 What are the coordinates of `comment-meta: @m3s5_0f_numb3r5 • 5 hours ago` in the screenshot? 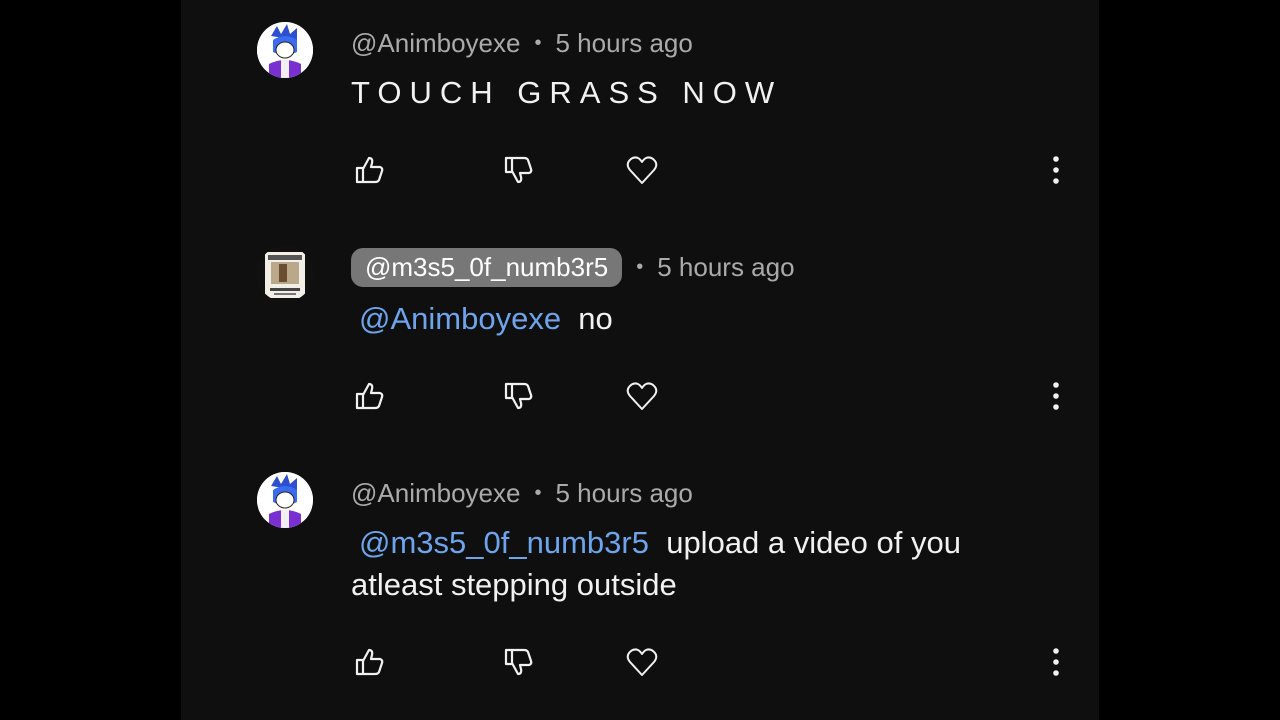 It's located at (573, 267).